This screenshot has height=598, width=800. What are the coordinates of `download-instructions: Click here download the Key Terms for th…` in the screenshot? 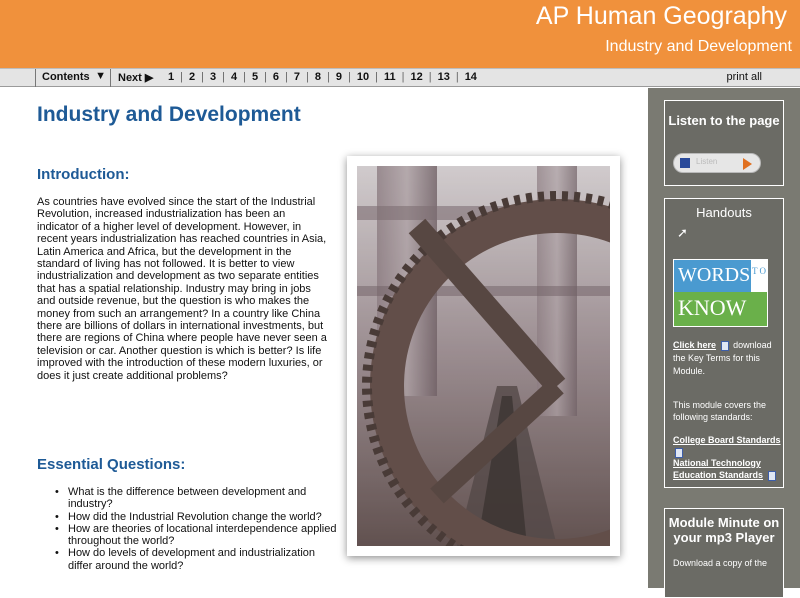 It's located at (729, 358).